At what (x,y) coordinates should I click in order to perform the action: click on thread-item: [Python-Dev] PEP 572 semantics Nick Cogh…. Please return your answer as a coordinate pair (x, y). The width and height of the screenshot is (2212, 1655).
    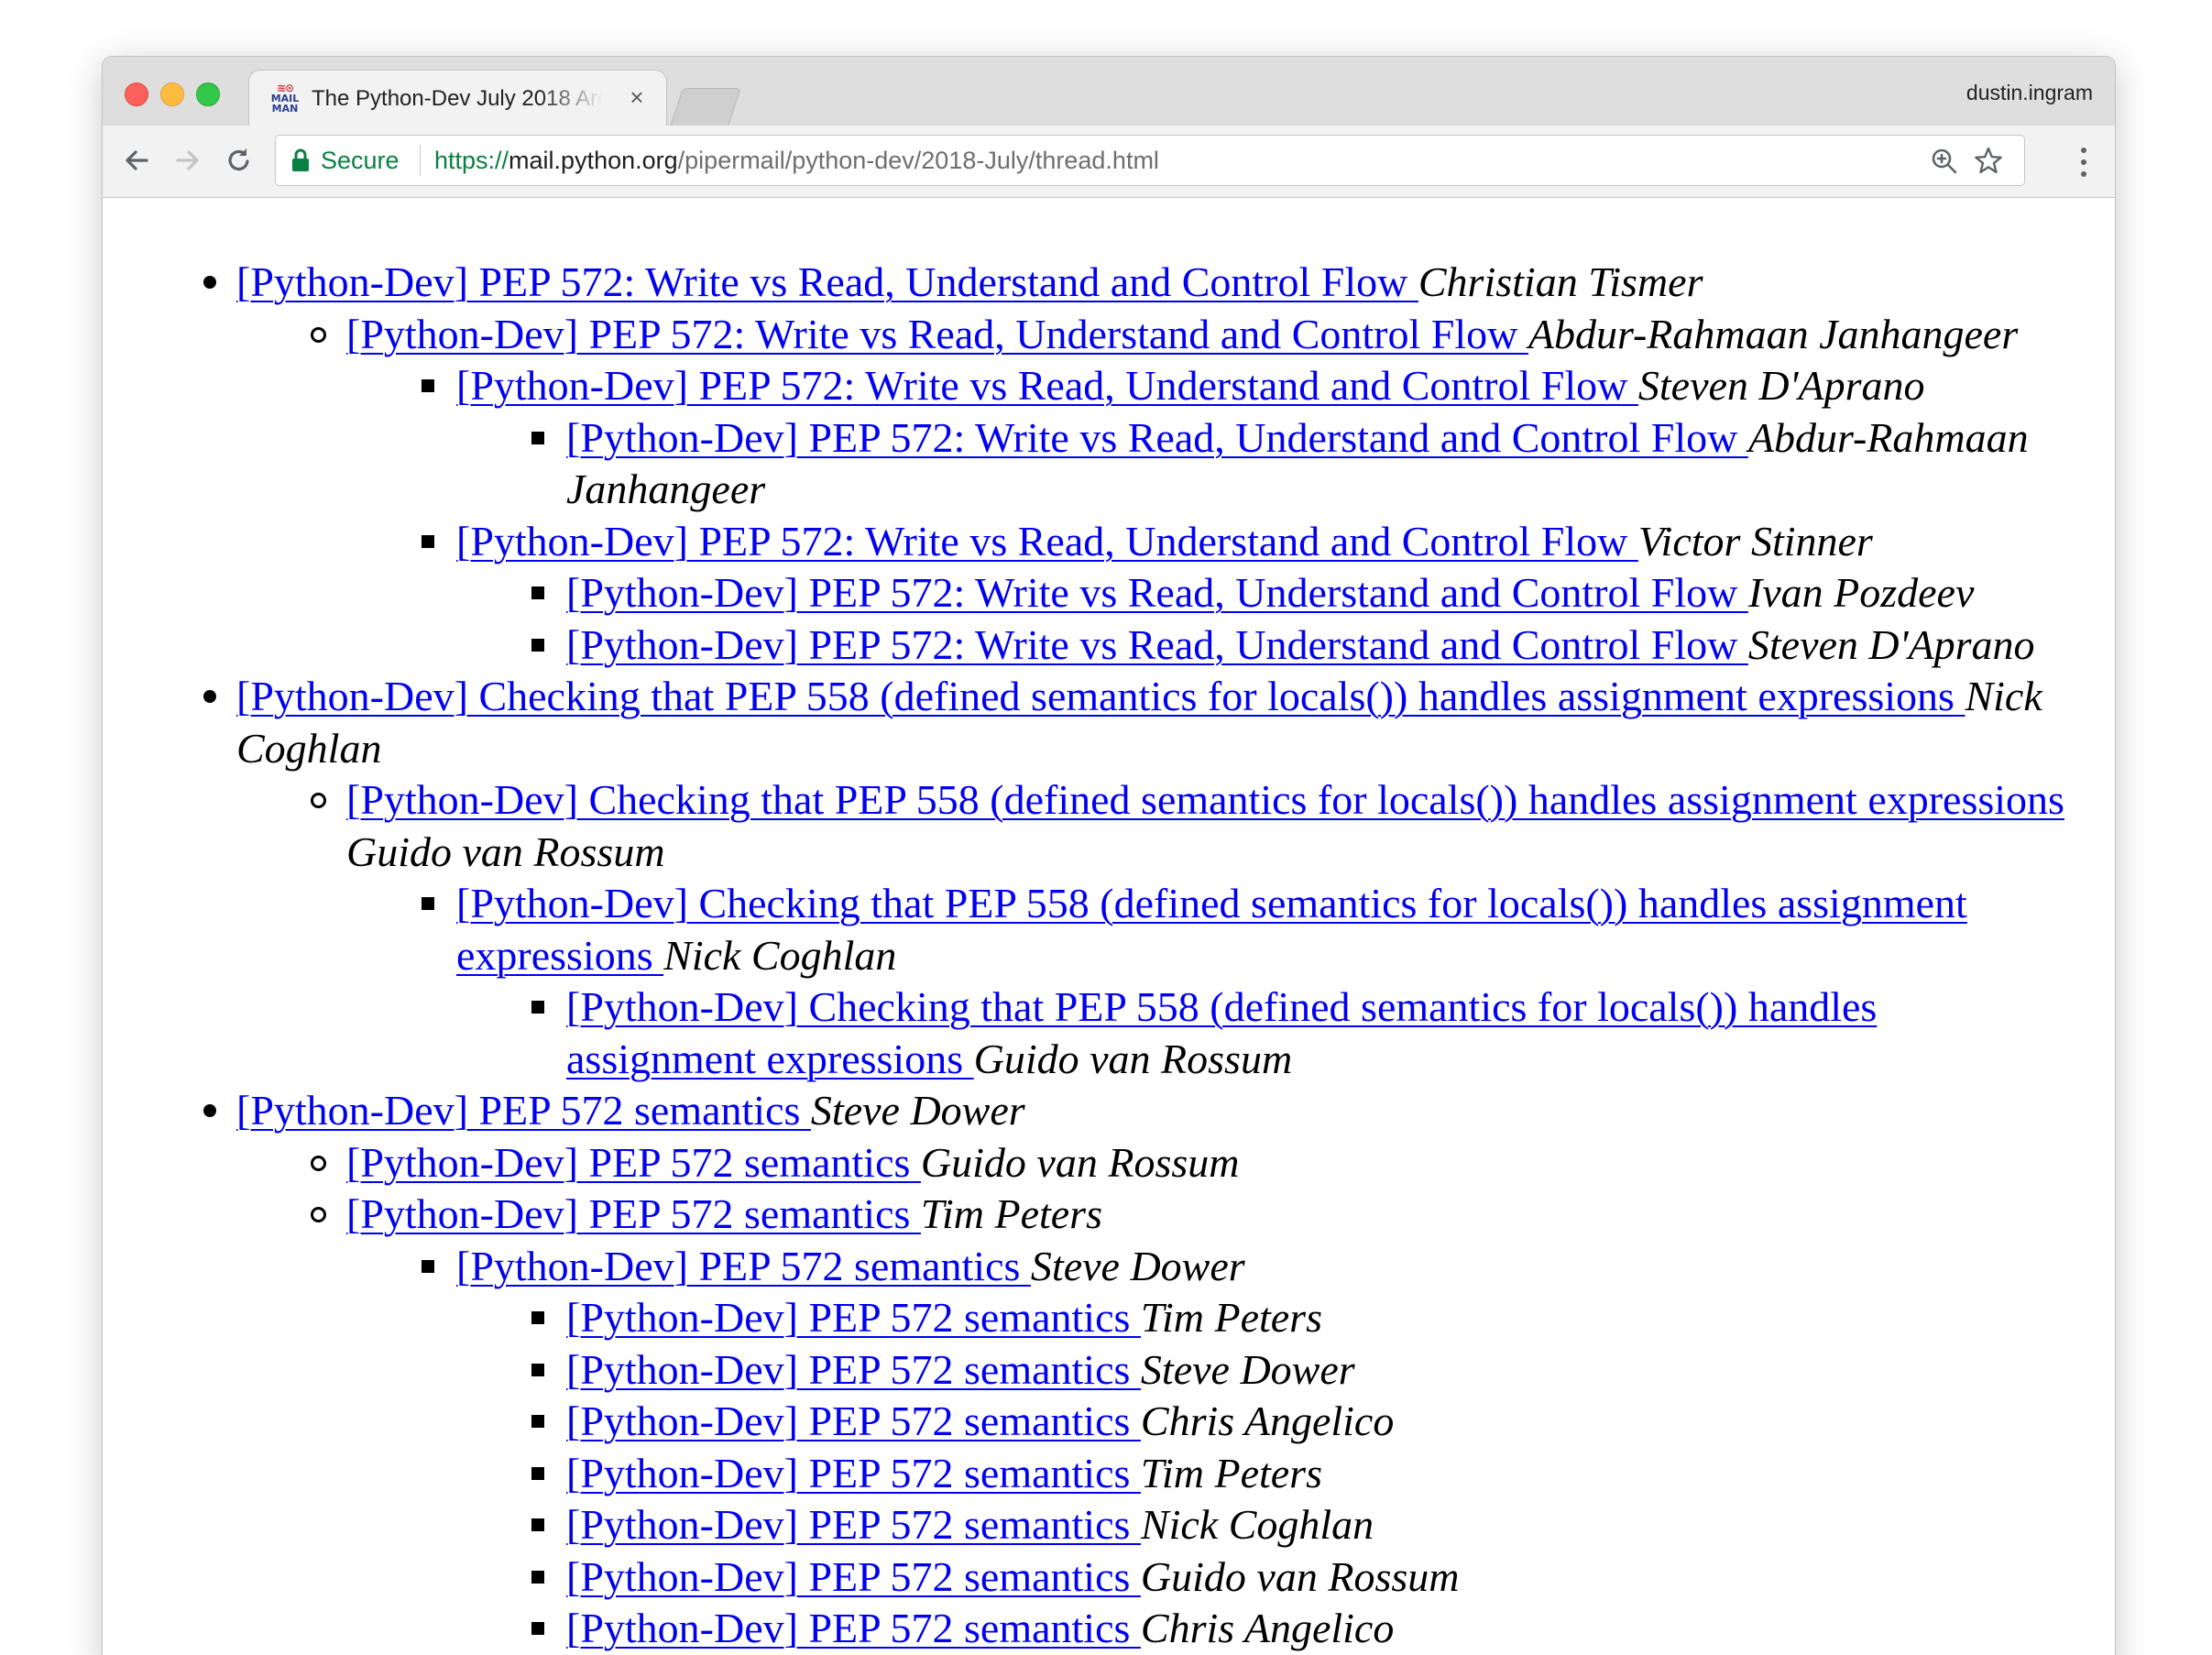
    Looking at the image, I should click on (1300, 1525).